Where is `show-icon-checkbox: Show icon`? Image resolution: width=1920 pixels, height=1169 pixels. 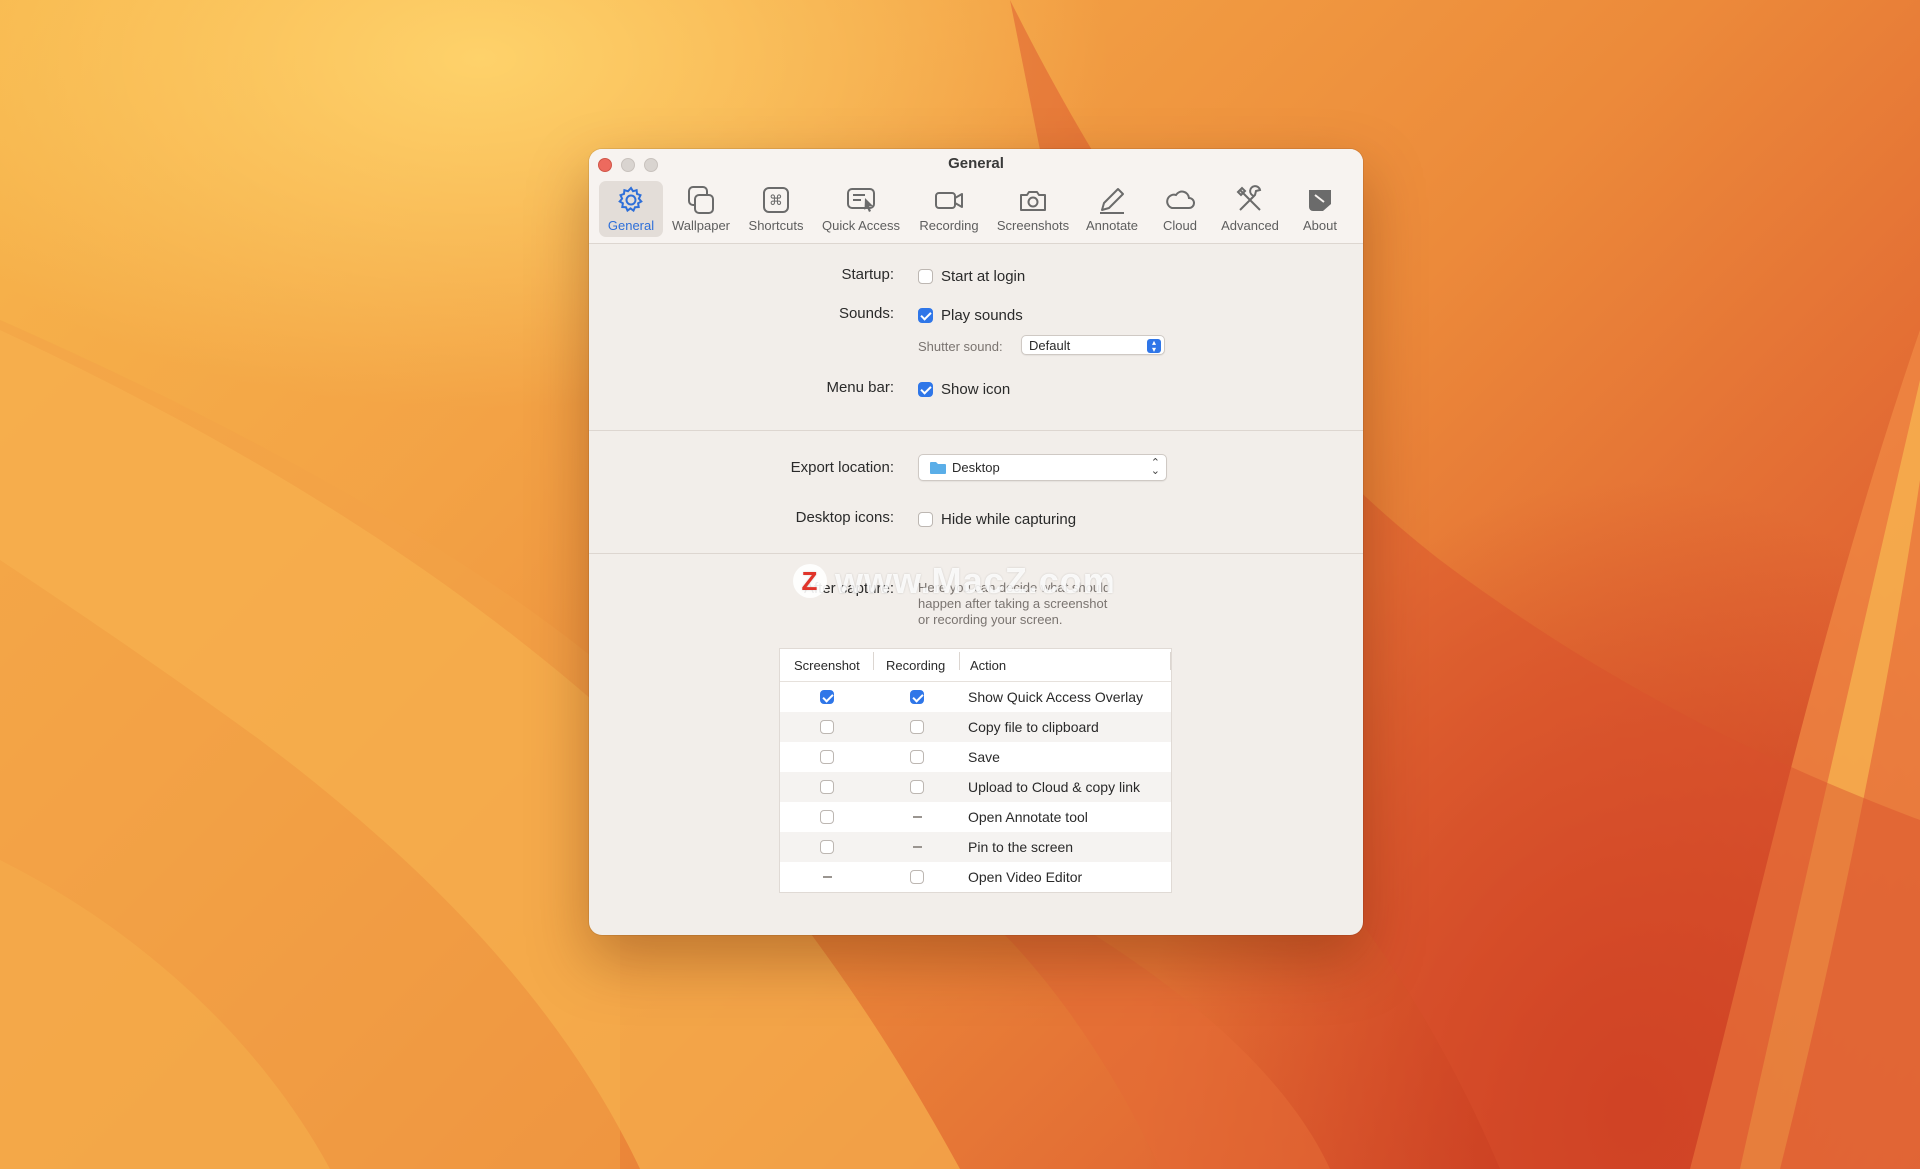
show-icon-checkbox: Show icon is located at coordinates (964, 389).